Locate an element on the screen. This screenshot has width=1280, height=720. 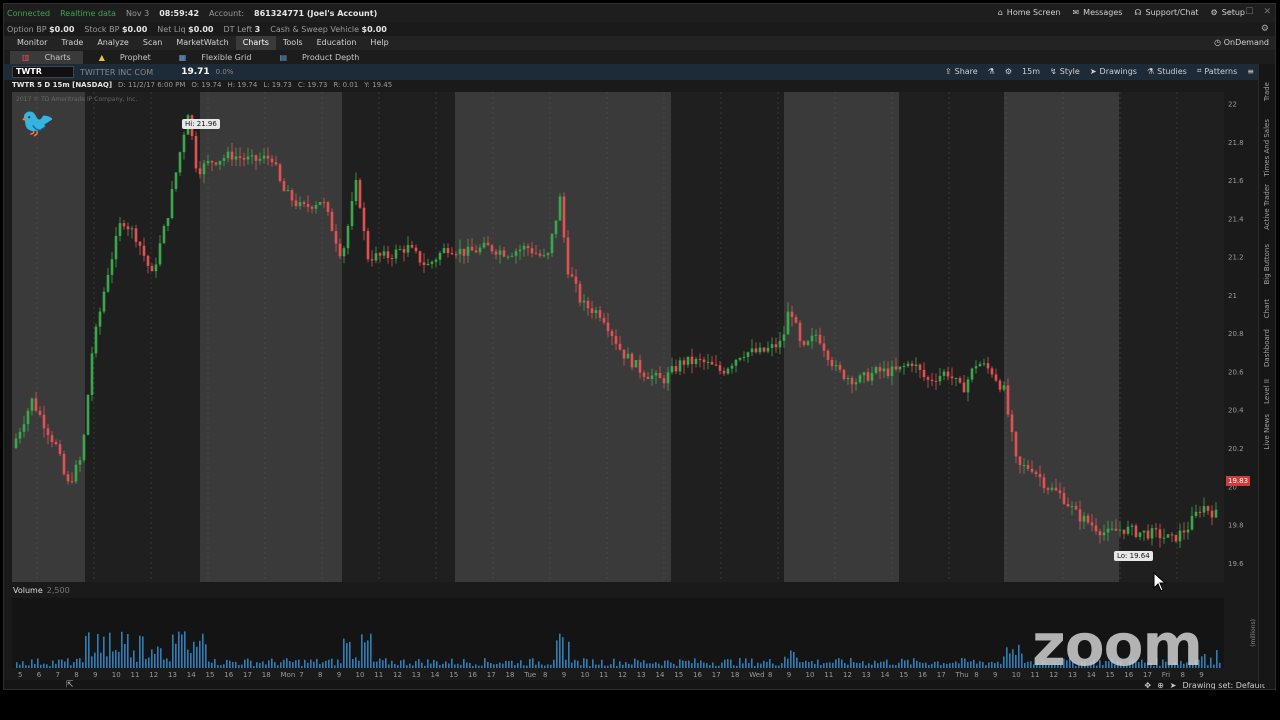
copyright-text: 2017 © TD Ameritrade IP Company, Inc. is located at coordinates (77, 99).